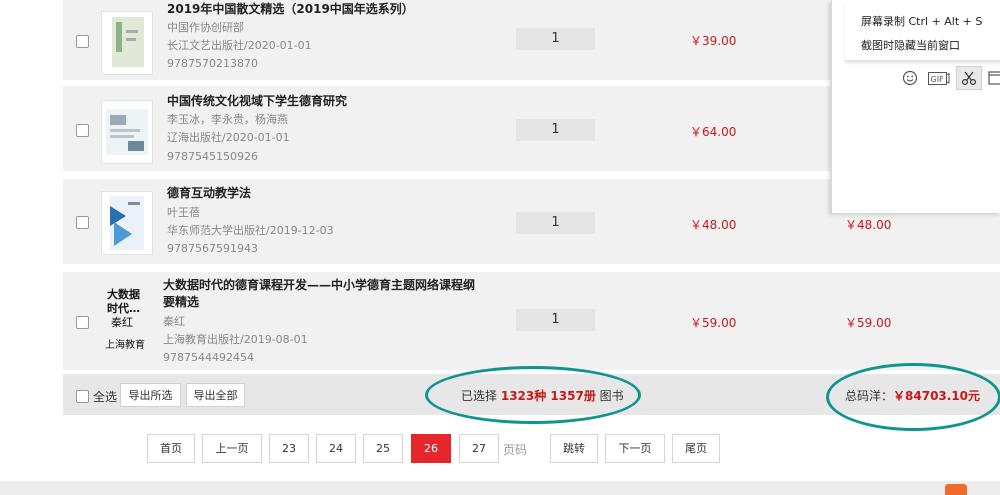 The width and height of the screenshot is (1000, 495). Describe the element at coordinates (713, 132) in the screenshot. I see `book-price: ￥64.00` at that location.